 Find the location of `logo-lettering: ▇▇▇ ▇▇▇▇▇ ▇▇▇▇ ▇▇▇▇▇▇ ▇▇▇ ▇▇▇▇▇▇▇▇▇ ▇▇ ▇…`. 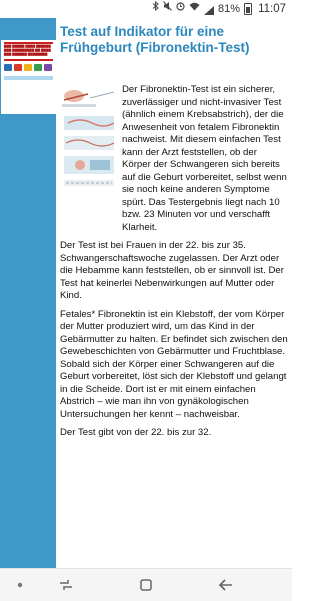

logo-lettering: ▇▇▇ ▇▇▇▇▇ ▇▇▇▇ ▇▇▇▇▇▇ ▇▇▇ ▇▇▇▇▇▇▇▇▇ ▇▇ ▇… is located at coordinates (27, 50).